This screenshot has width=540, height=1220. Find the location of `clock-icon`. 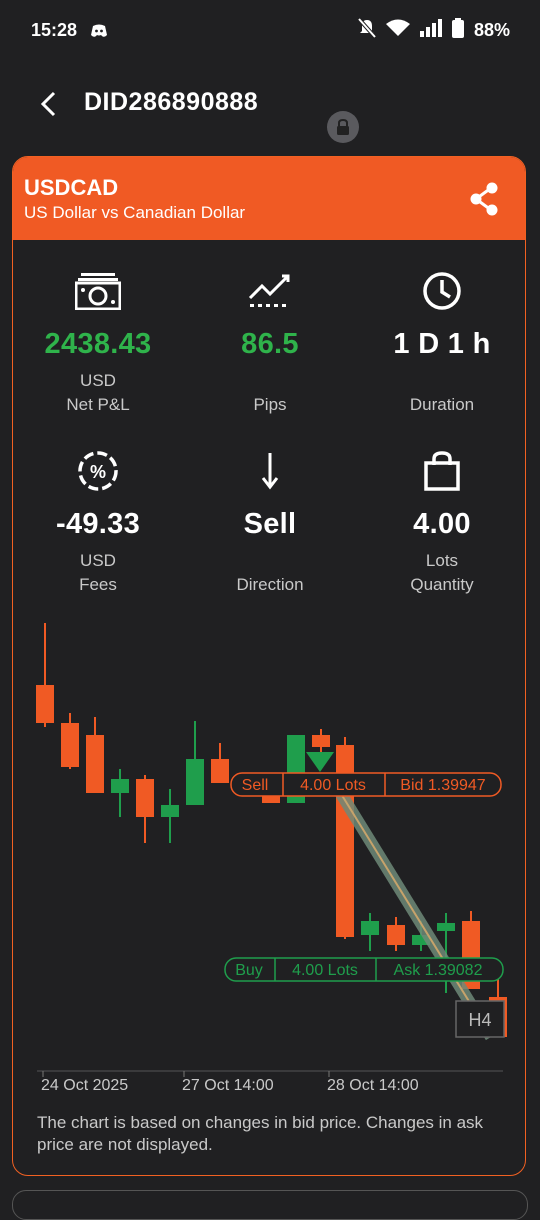

clock-icon is located at coordinates (441, 291).